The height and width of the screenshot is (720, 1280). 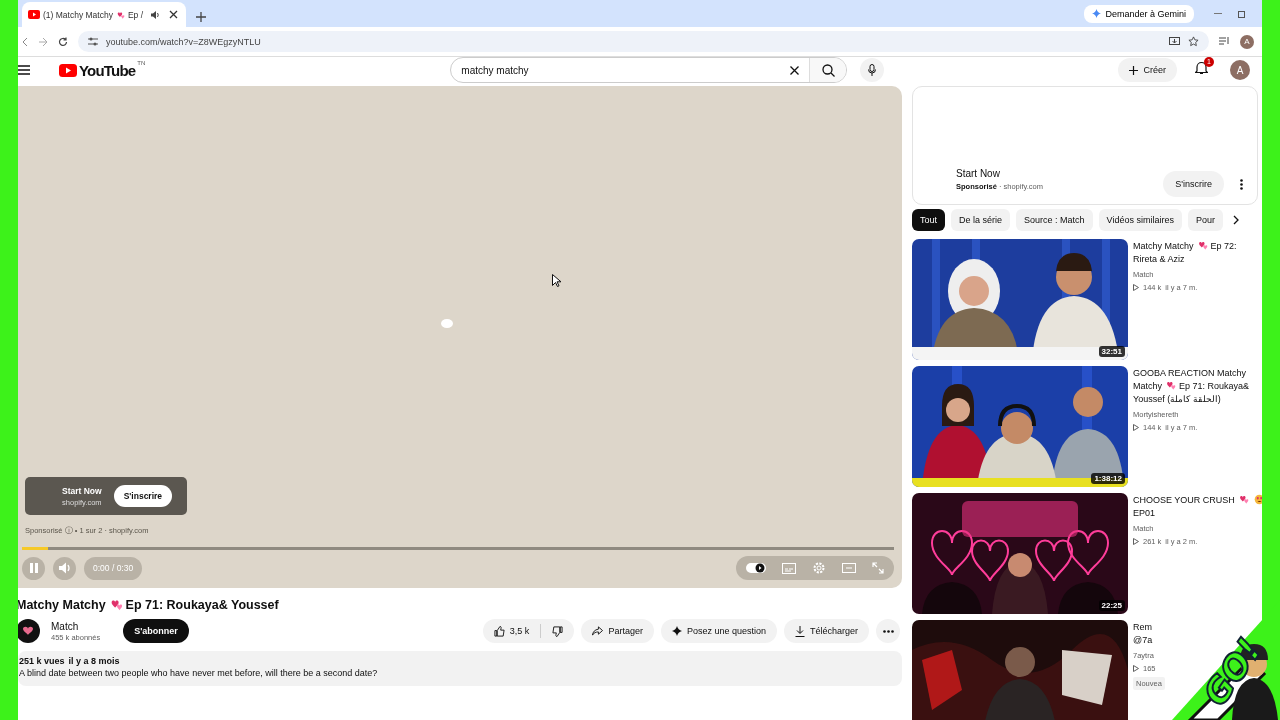 What do you see at coordinates (199, 673) in the screenshot?
I see `description-text: A blind date between two people who have never met before, will there be a second date?` at bounding box center [199, 673].